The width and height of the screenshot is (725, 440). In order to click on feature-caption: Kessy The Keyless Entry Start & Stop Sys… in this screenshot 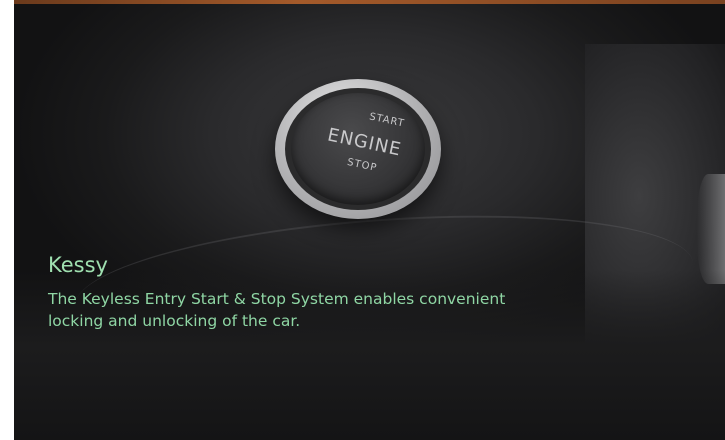, I will do `click(283, 291)`.